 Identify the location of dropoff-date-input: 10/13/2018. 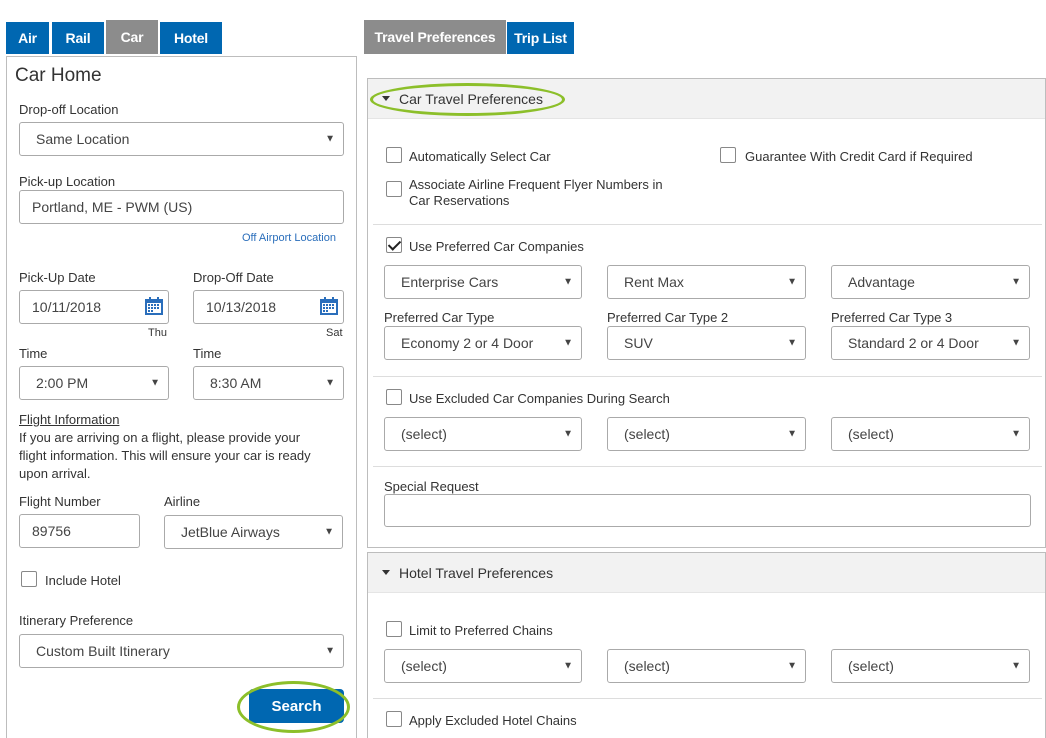
(268, 307).